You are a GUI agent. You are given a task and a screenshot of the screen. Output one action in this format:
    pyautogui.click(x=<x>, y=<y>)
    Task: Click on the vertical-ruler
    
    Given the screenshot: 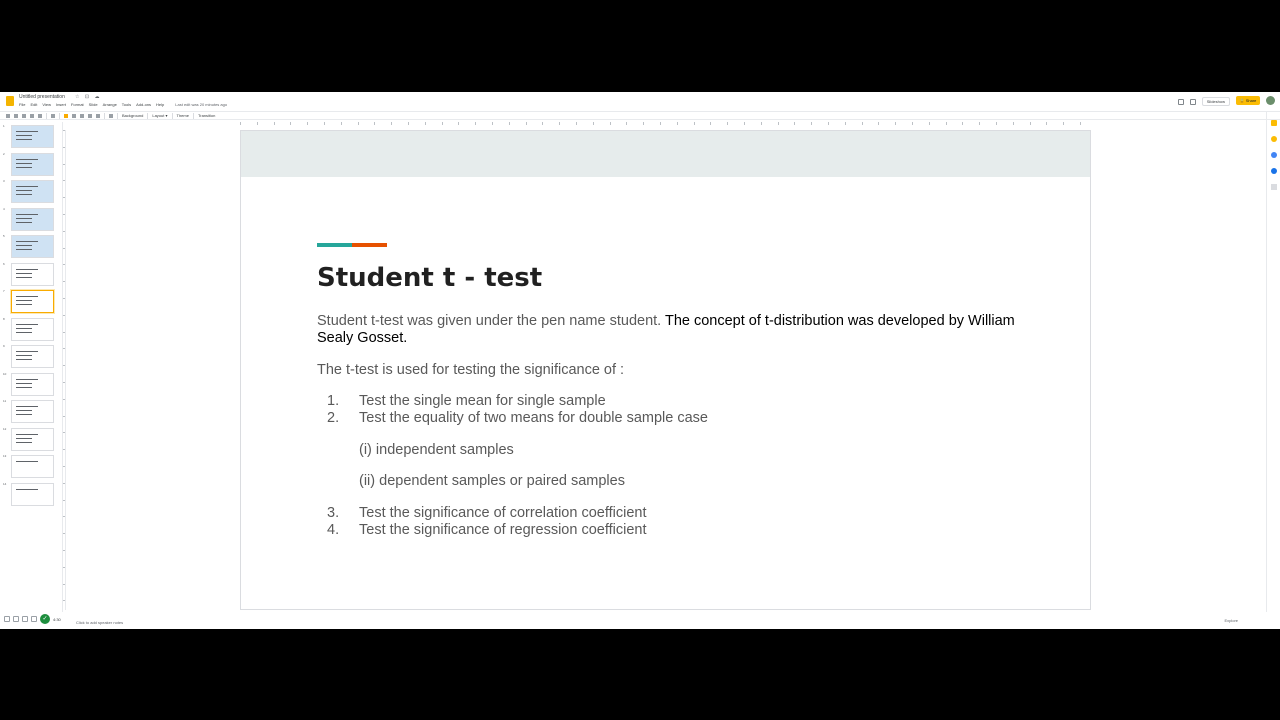 What is the action you would take?
    pyautogui.click(x=64, y=370)
    